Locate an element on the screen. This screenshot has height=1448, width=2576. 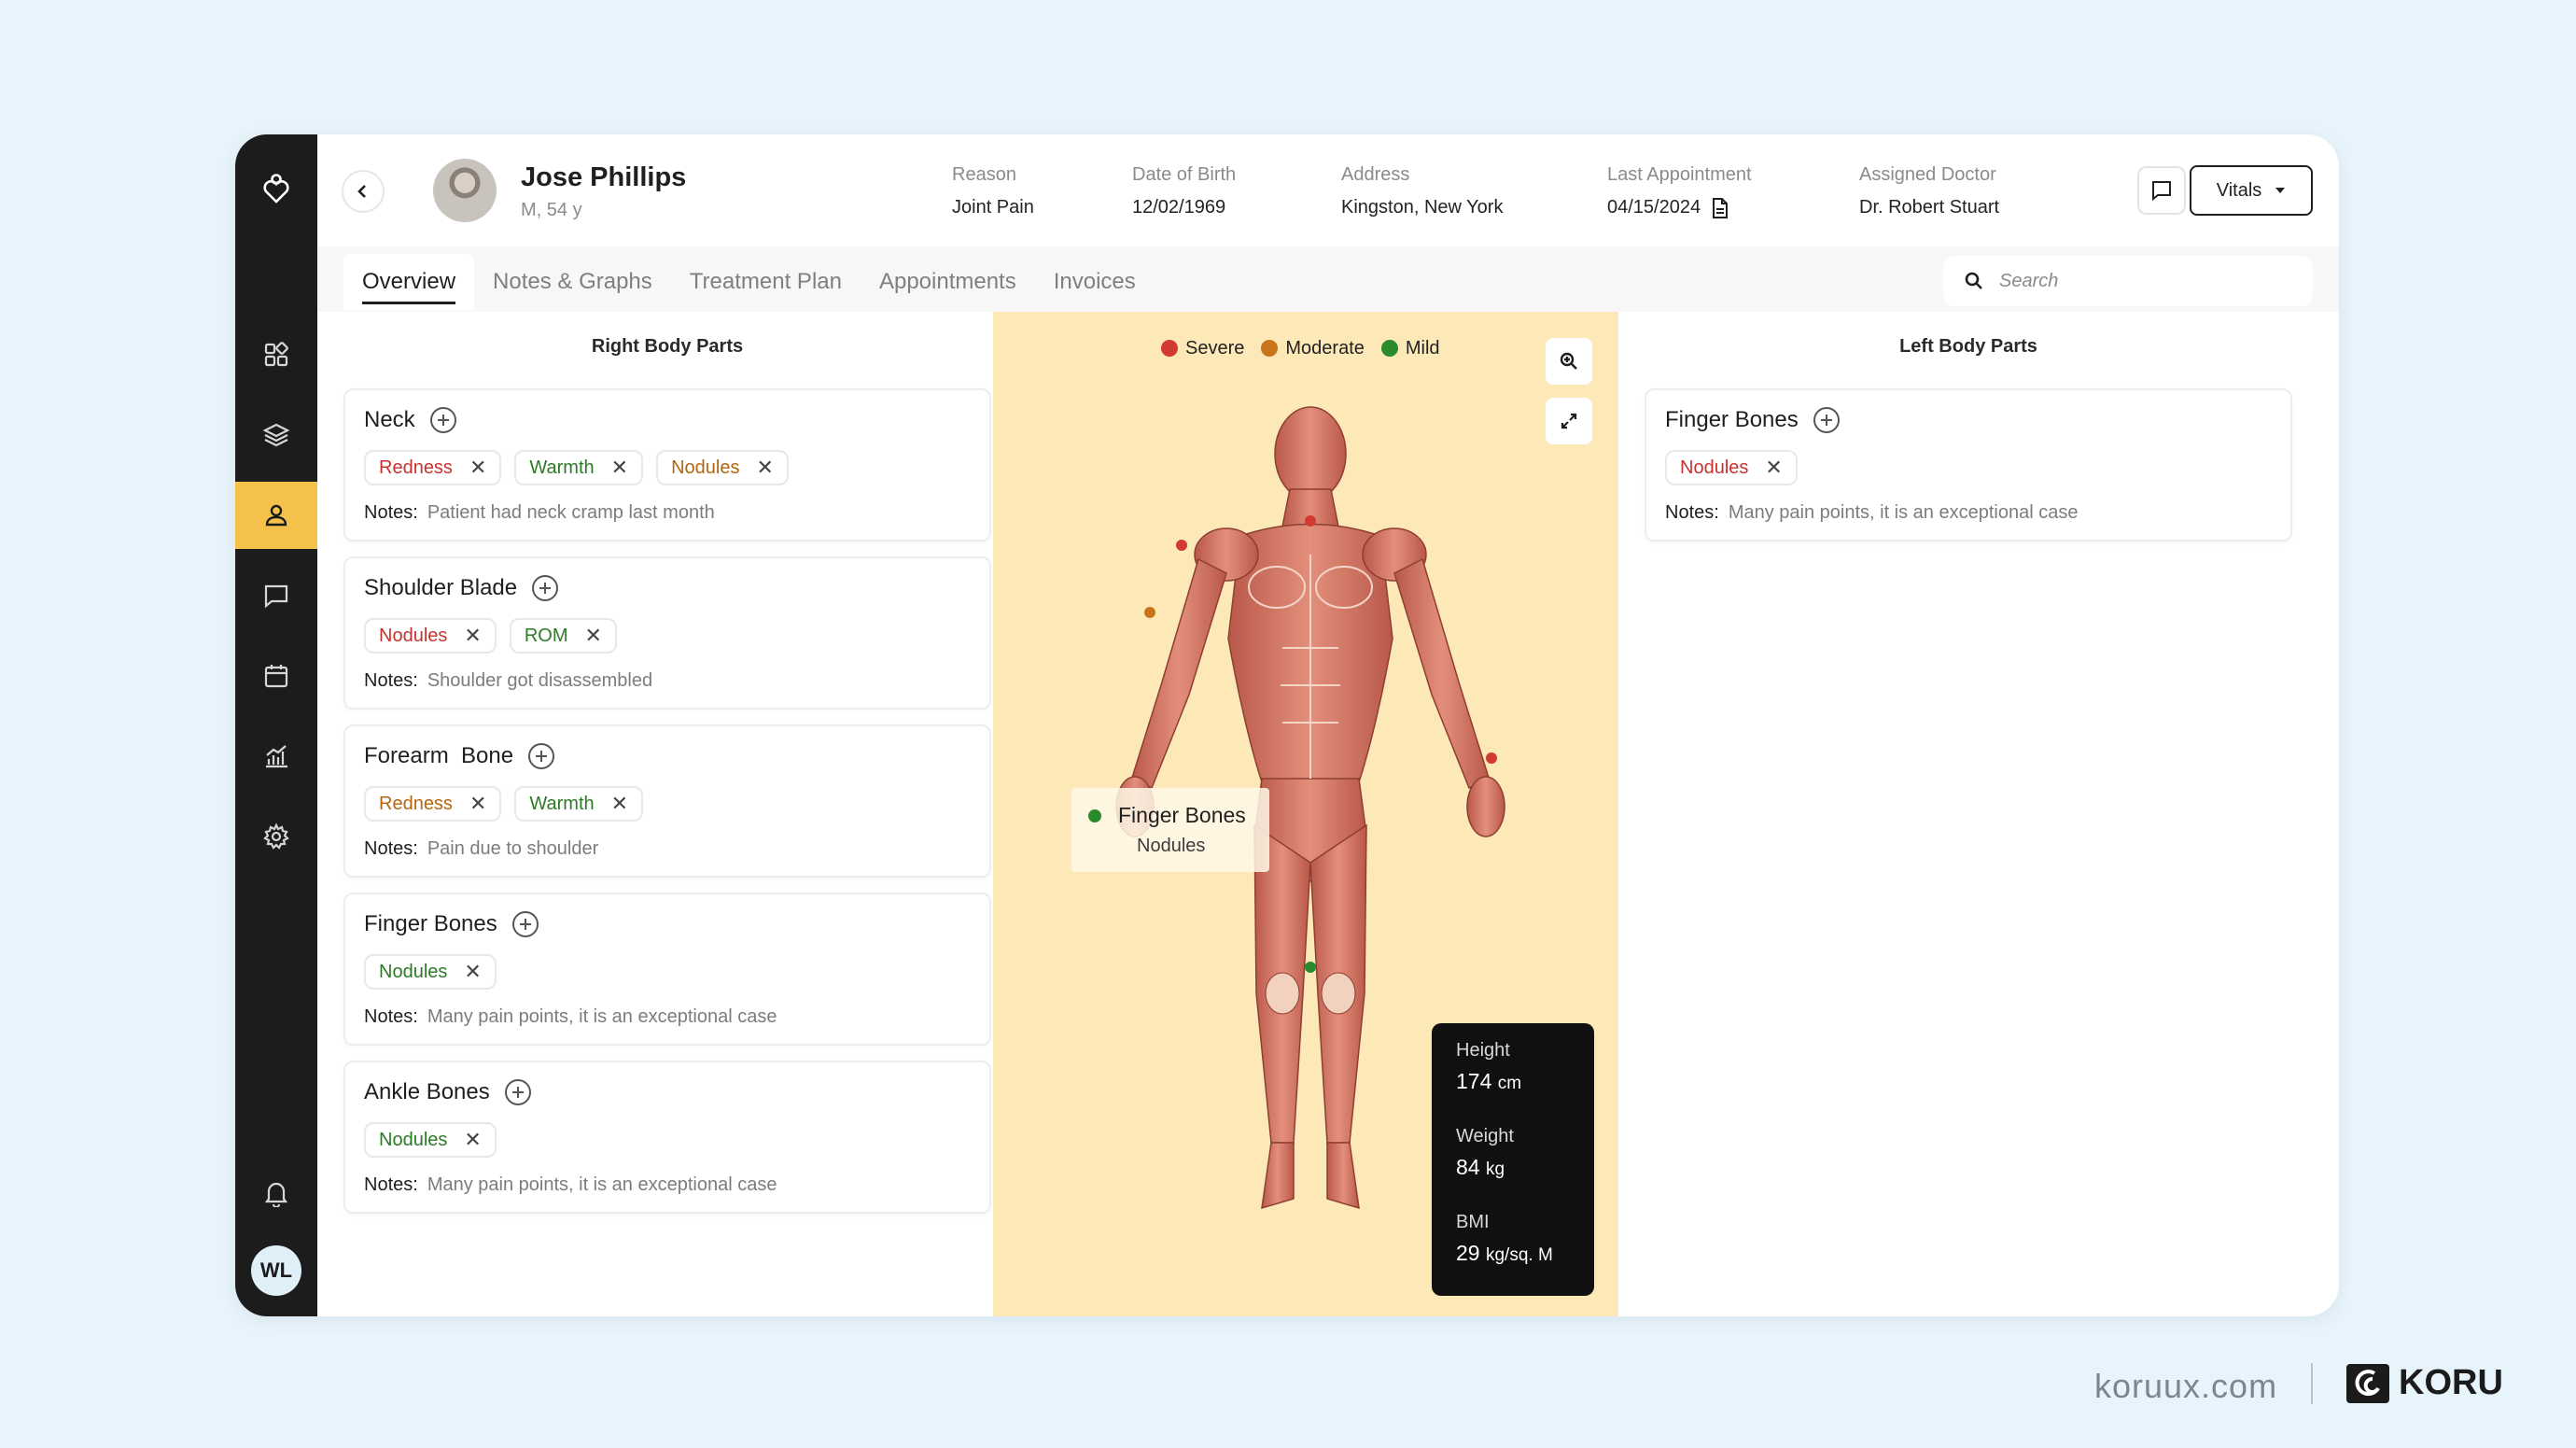
notes-value: Shoulder got disassembled is located at coordinates (540, 680).